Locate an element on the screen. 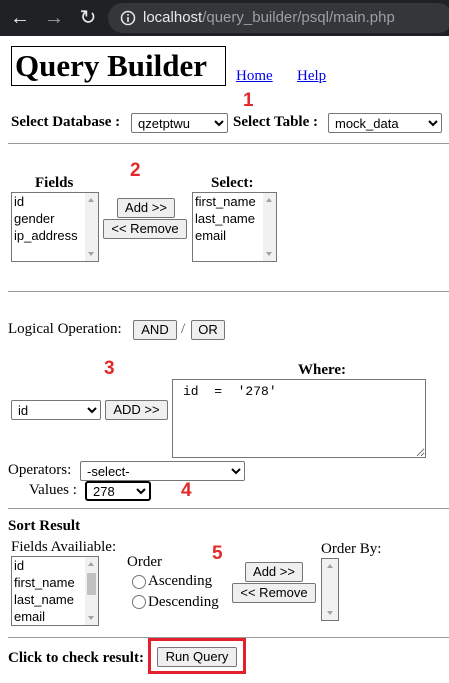 The width and height of the screenshot is (449, 683). where-field-select: id is located at coordinates (56, 410).